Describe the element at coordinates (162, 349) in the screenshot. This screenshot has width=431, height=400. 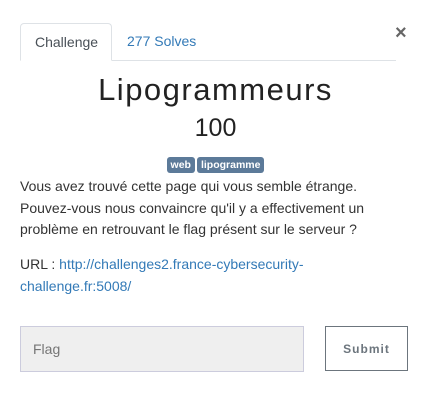
I see `flag-input` at that location.